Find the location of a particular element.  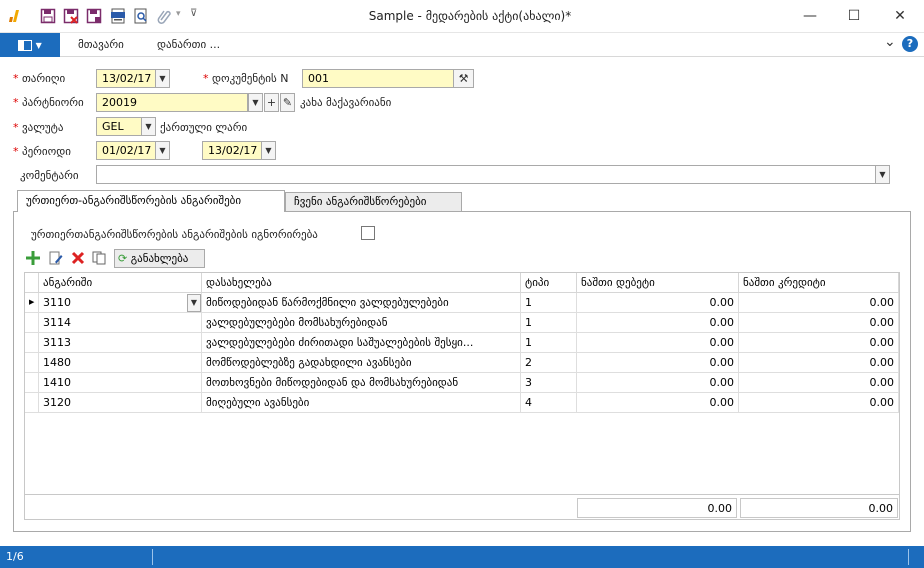

attach-icon is located at coordinates (164, 16).